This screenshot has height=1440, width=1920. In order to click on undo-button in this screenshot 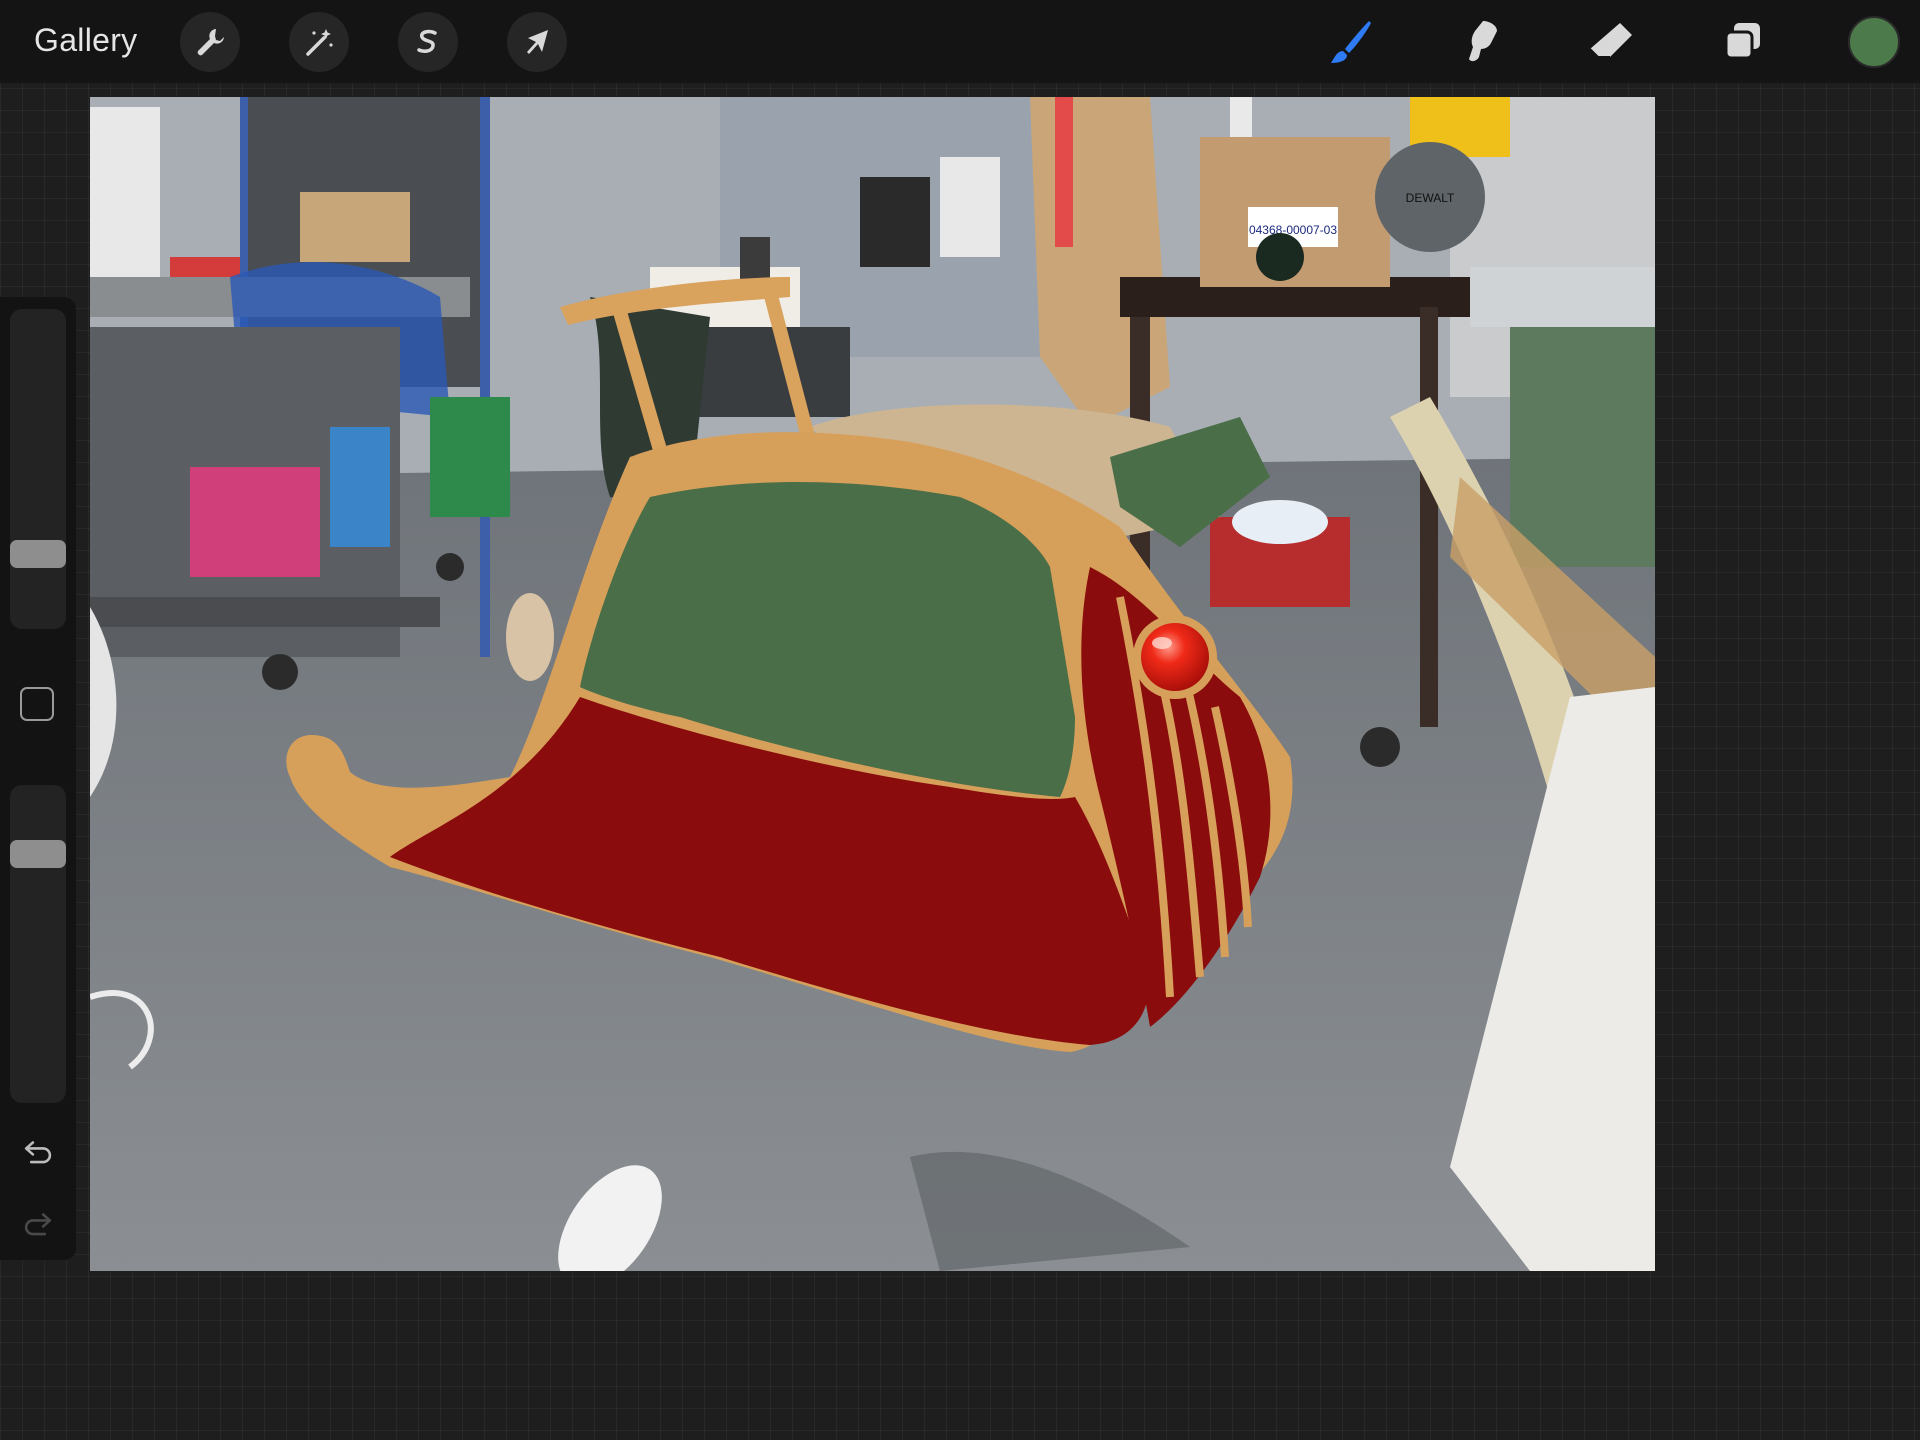, I will do `click(38, 1151)`.